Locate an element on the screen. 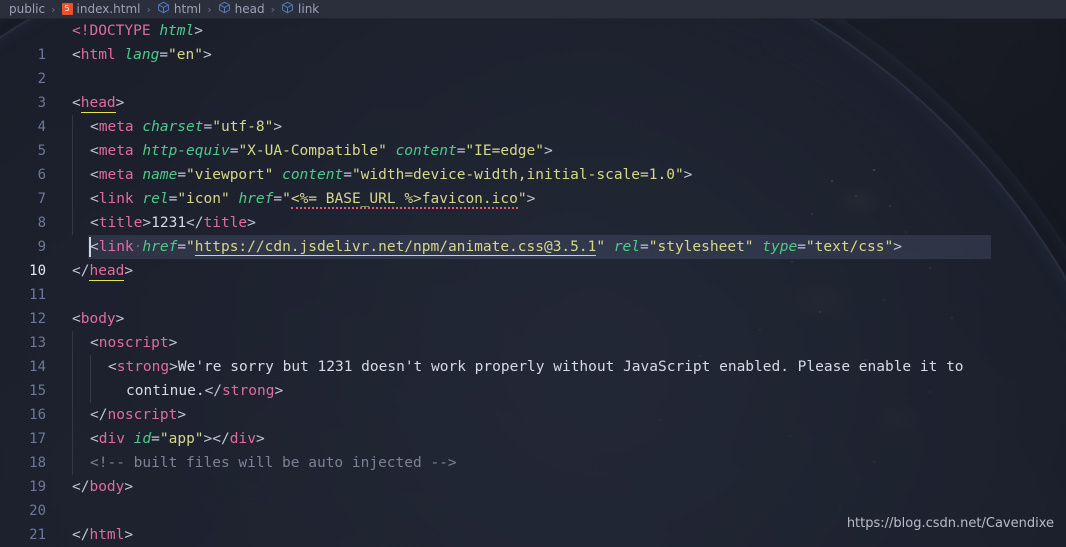 Image resolution: width=1066 pixels, height=547 pixels. token-tag-title-open: title is located at coordinates (120, 223).